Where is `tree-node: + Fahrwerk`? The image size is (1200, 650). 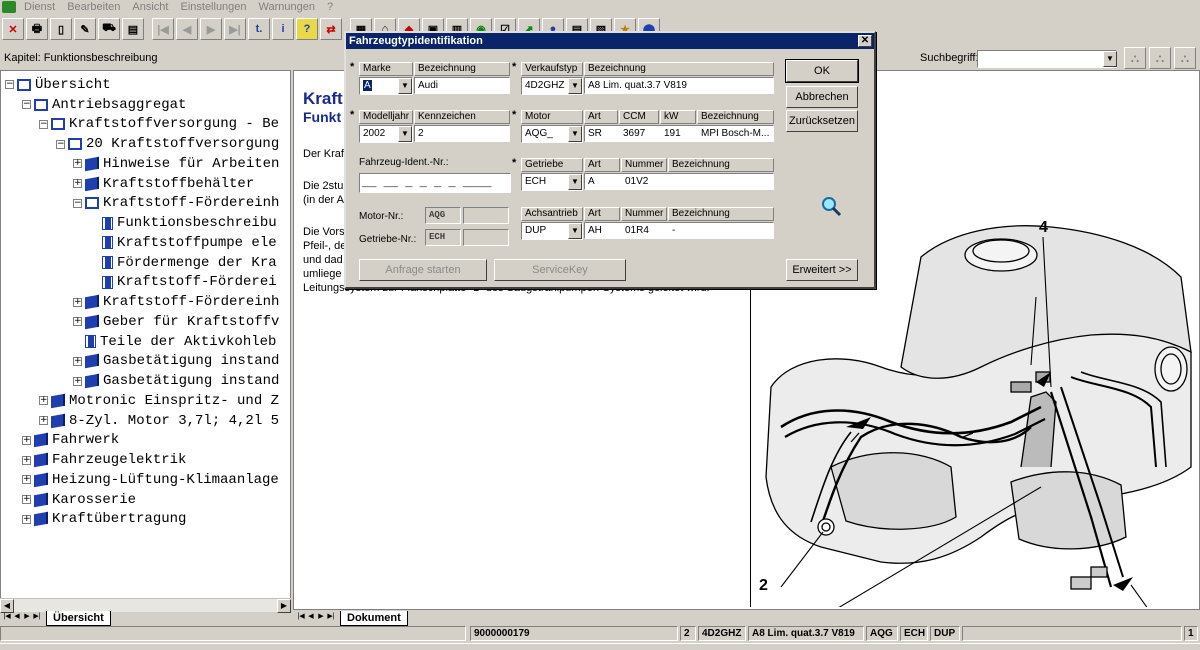
tree-node: + Fahrwerk is located at coordinates (146, 441).